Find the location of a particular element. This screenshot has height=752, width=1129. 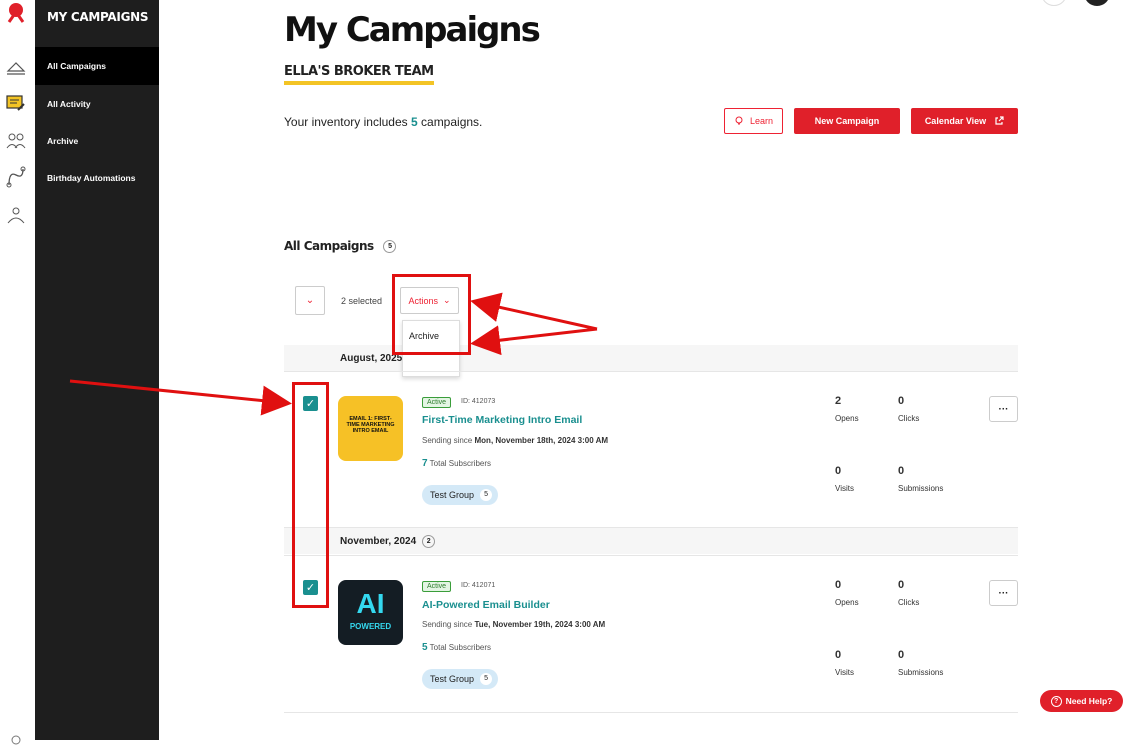

group-count: 2 is located at coordinates (429, 541).